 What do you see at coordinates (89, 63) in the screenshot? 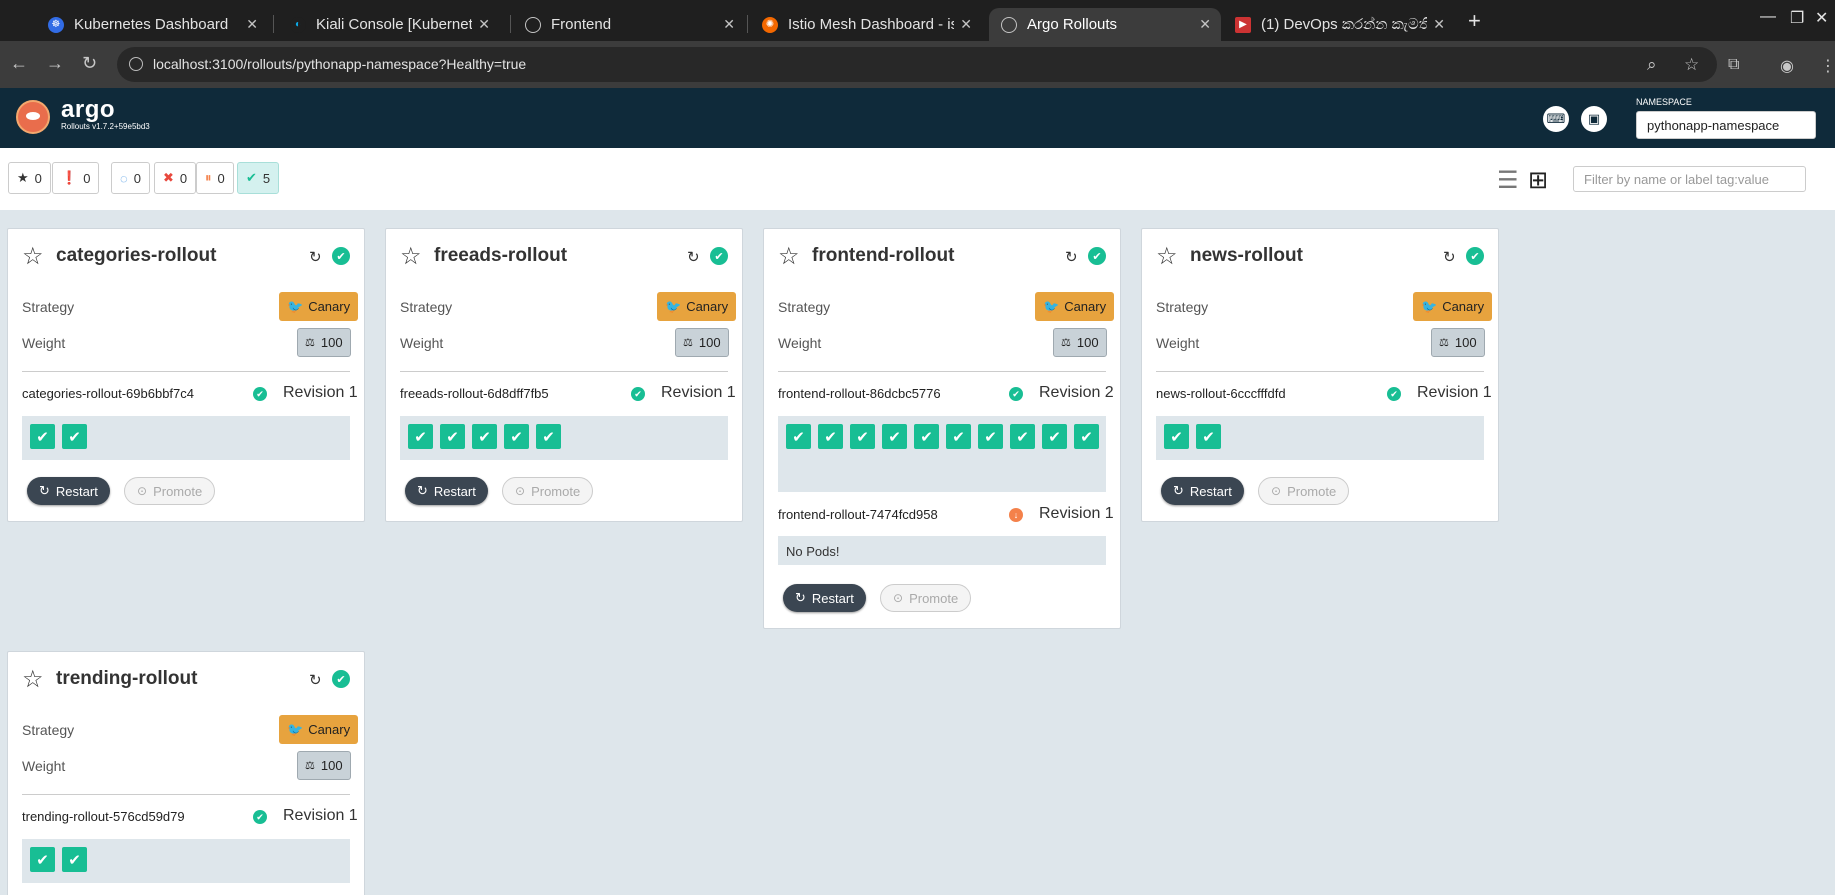
I see `reload-icon: ↻` at bounding box center [89, 63].